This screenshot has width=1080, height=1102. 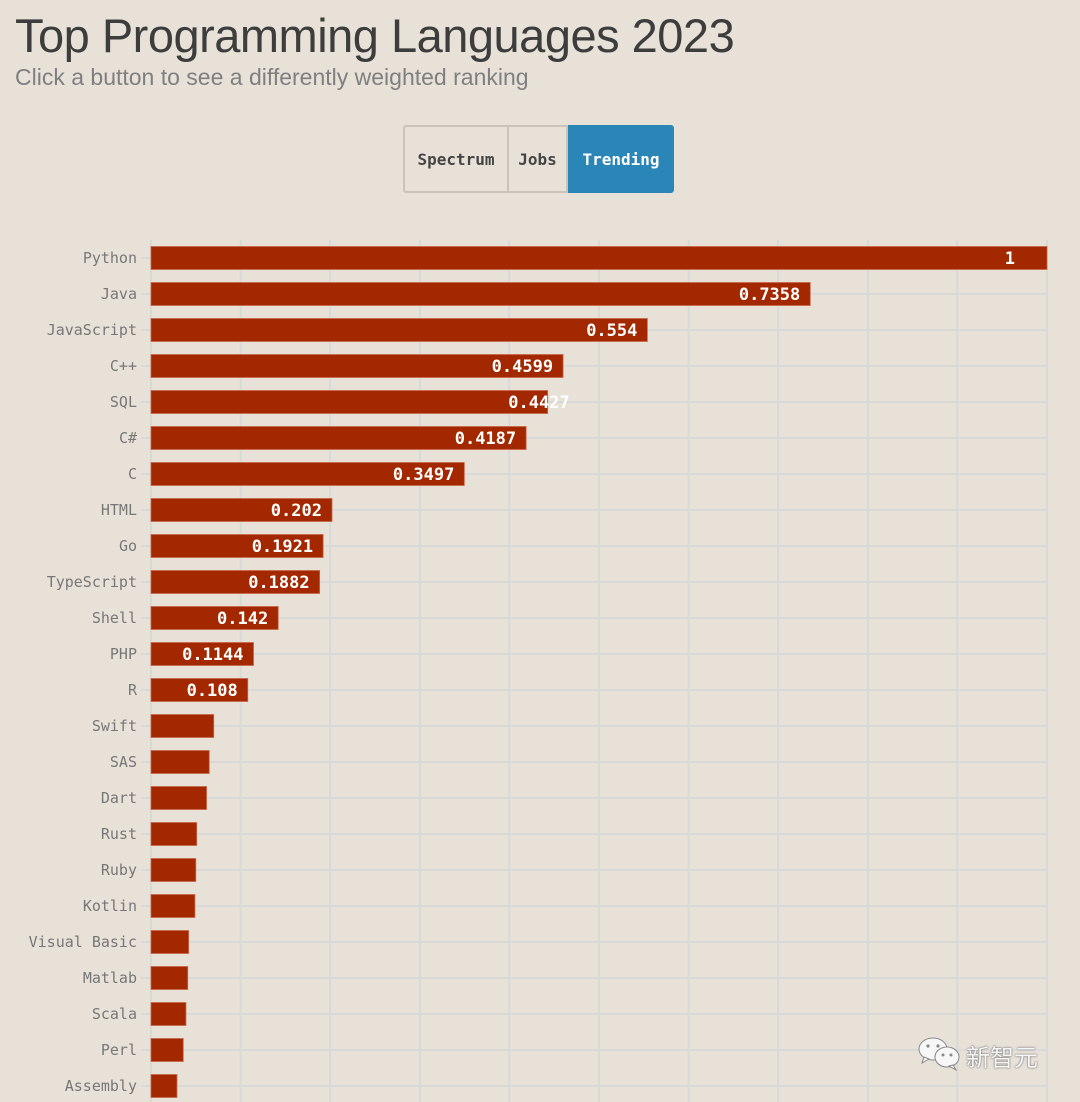 What do you see at coordinates (349, 402) in the screenshot?
I see `bar-sql` at bounding box center [349, 402].